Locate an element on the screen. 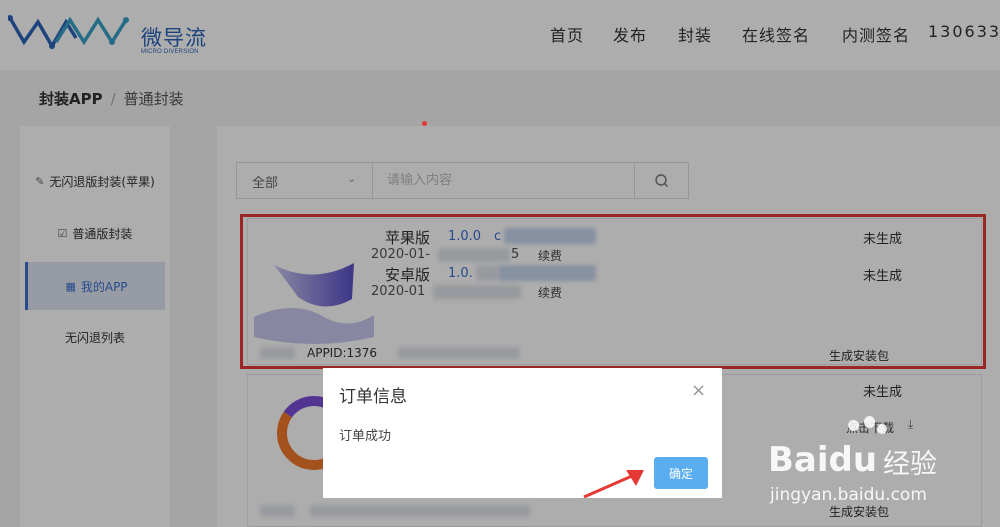 The width and height of the screenshot is (1000, 527). watermark-brand: Baidu is located at coordinates (823, 460).